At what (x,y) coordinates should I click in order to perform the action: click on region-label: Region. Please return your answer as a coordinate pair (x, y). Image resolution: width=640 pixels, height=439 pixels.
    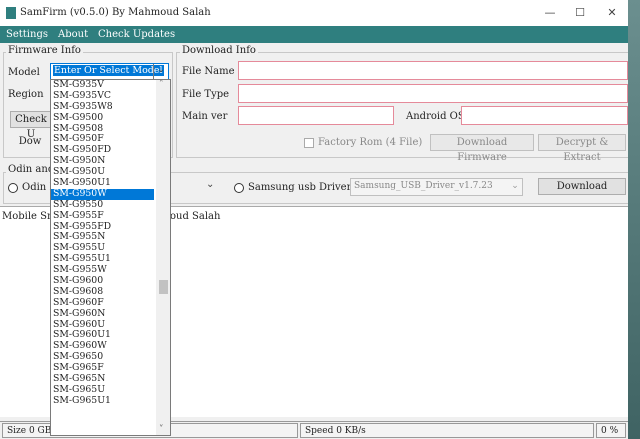
    Looking at the image, I should click on (26, 94).